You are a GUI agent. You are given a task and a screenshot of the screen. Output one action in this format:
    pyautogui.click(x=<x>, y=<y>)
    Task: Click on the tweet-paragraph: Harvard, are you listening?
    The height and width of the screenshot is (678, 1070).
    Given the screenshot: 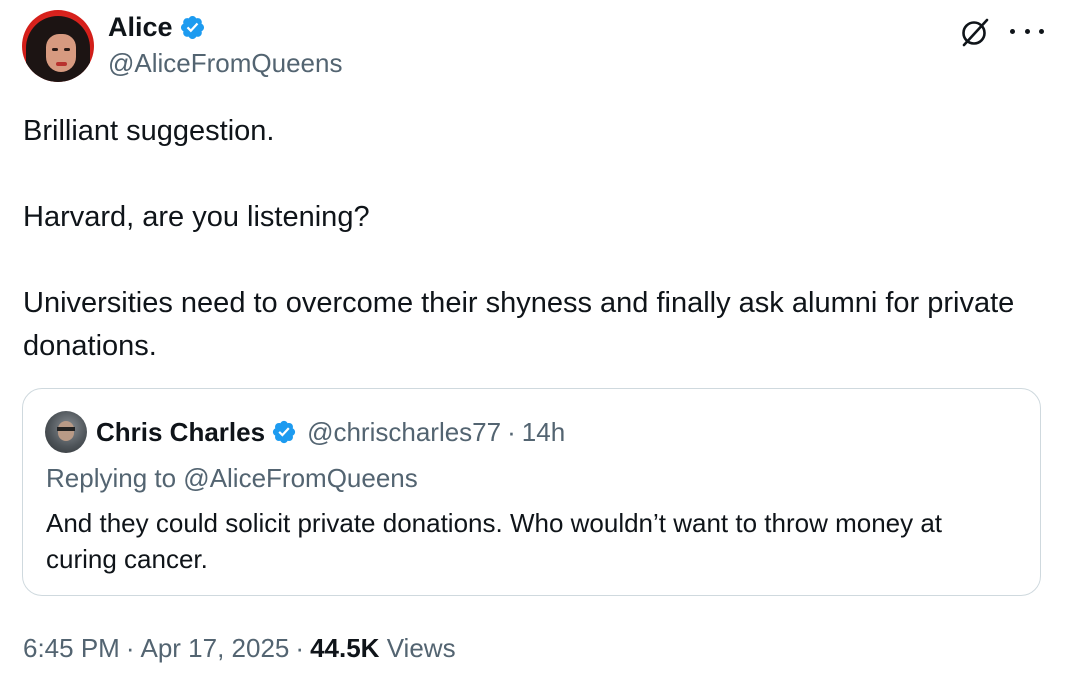 What is the action you would take?
    pyautogui.click(x=196, y=217)
    